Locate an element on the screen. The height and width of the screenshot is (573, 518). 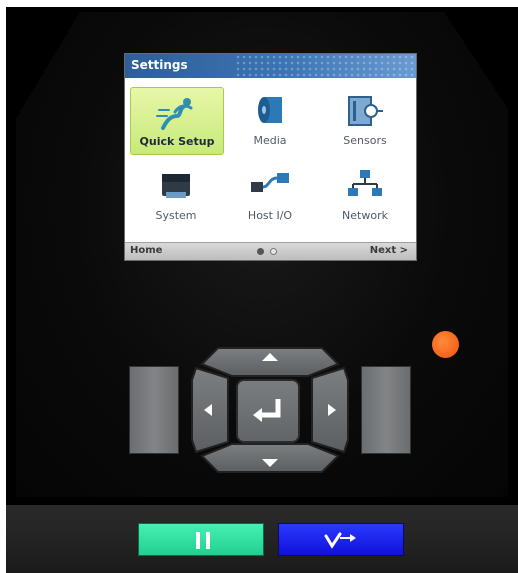
tile-label: Quick Setup is located at coordinates (177, 141).